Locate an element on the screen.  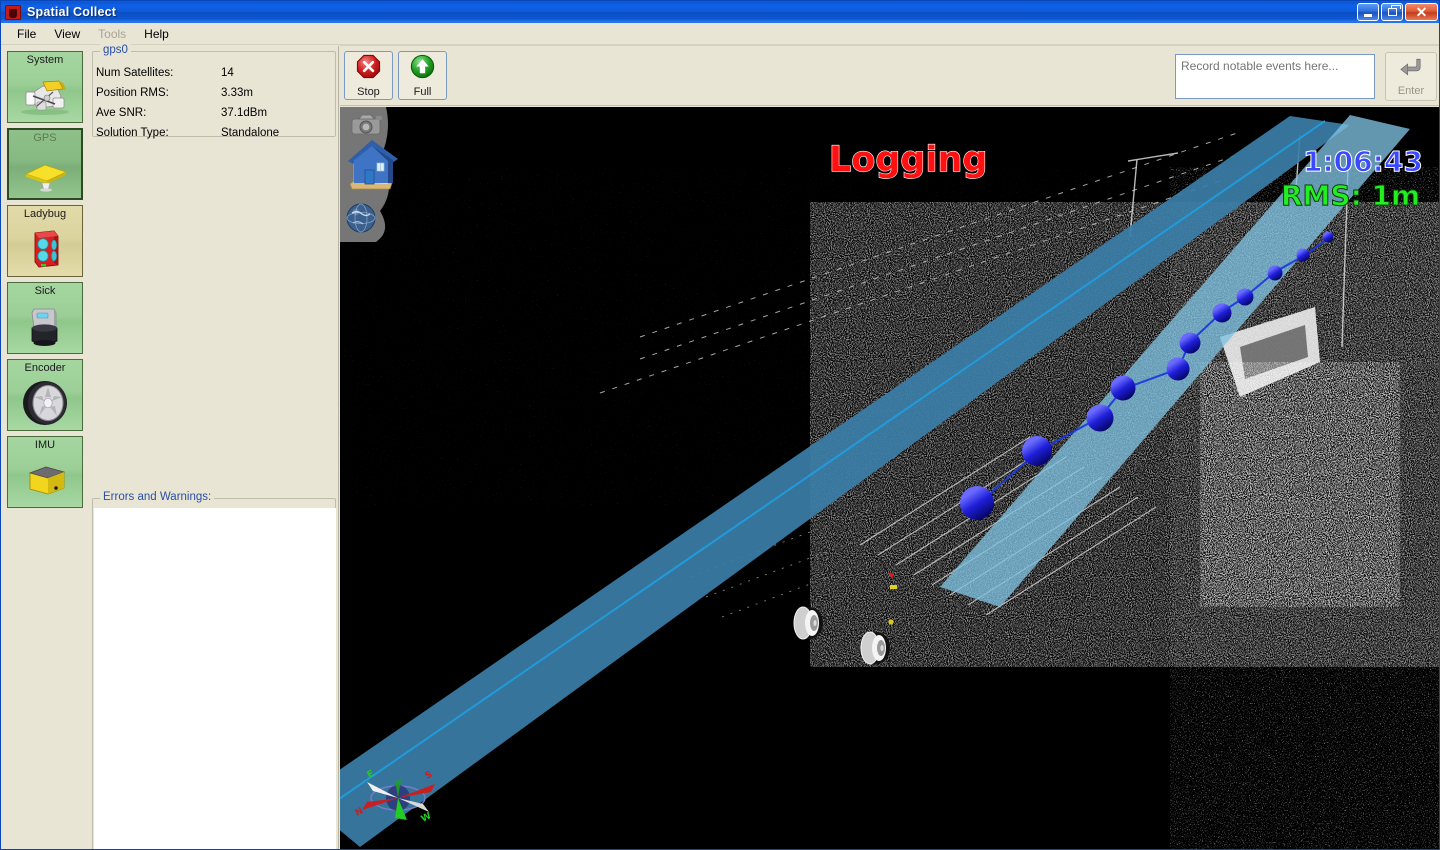
full-button: Full is located at coordinates (422, 75).